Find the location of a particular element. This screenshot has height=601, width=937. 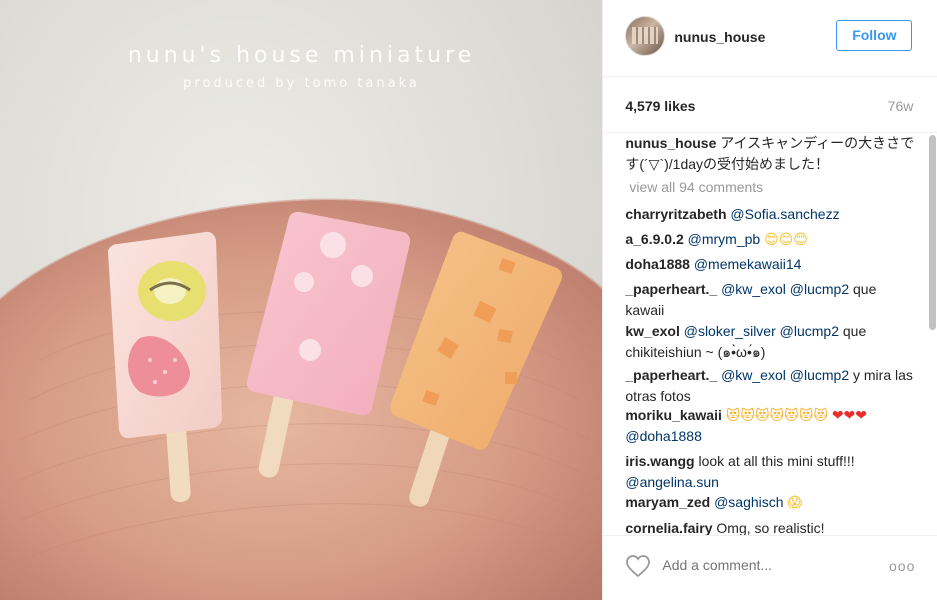

likes-count: 4,579 likes is located at coordinates (660, 106).